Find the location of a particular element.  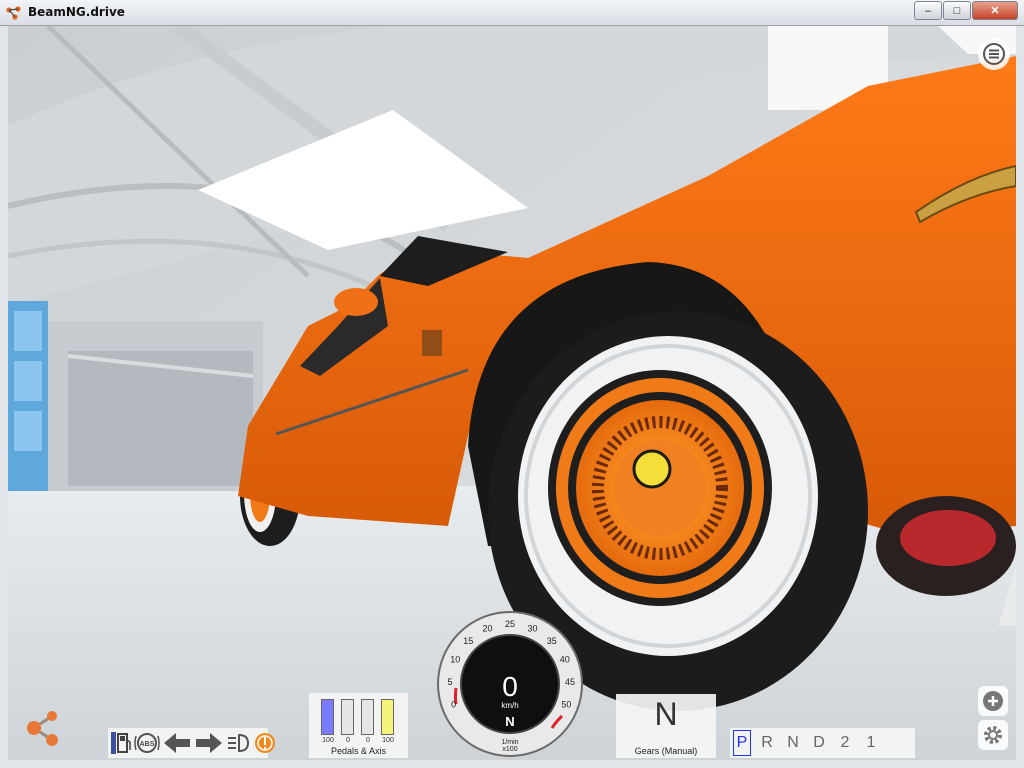

tachometer: 05101520 25 3035404550 0 km/h N 1/min x100 is located at coordinates (510, 684).